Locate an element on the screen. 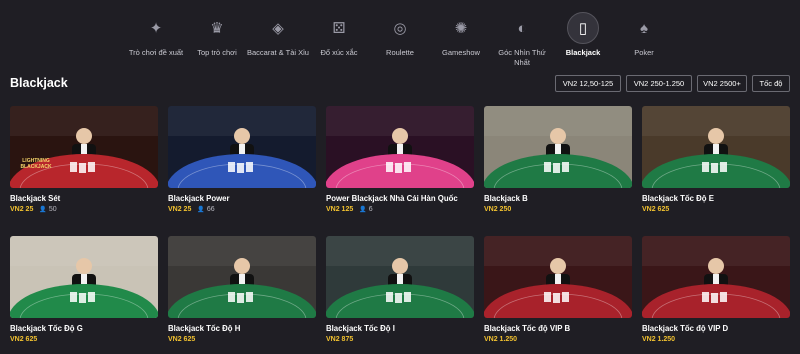  category-label: Góc Nhìn Thứ Nhất is located at coordinates (522, 57).